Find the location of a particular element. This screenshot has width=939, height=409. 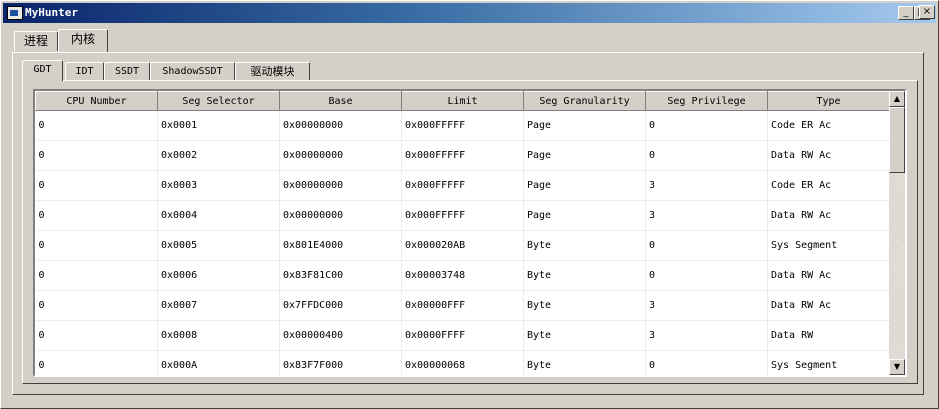

column-header-limit: Limit is located at coordinates (462, 101).